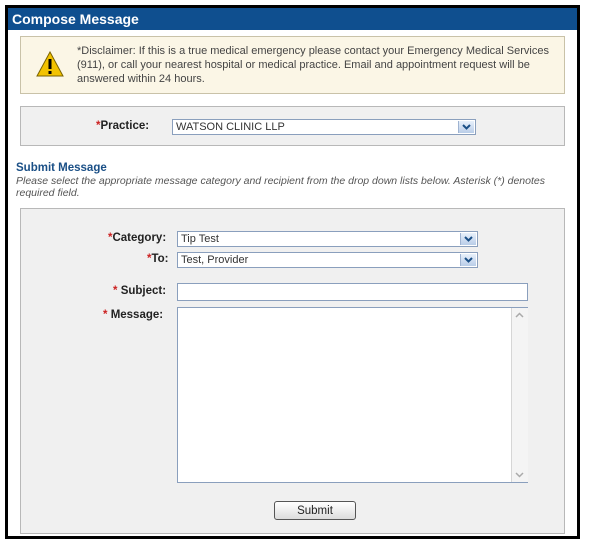 This screenshot has height=545, width=589. Describe the element at coordinates (519, 315) in the screenshot. I see `scroll-up-arrow-icon` at that location.